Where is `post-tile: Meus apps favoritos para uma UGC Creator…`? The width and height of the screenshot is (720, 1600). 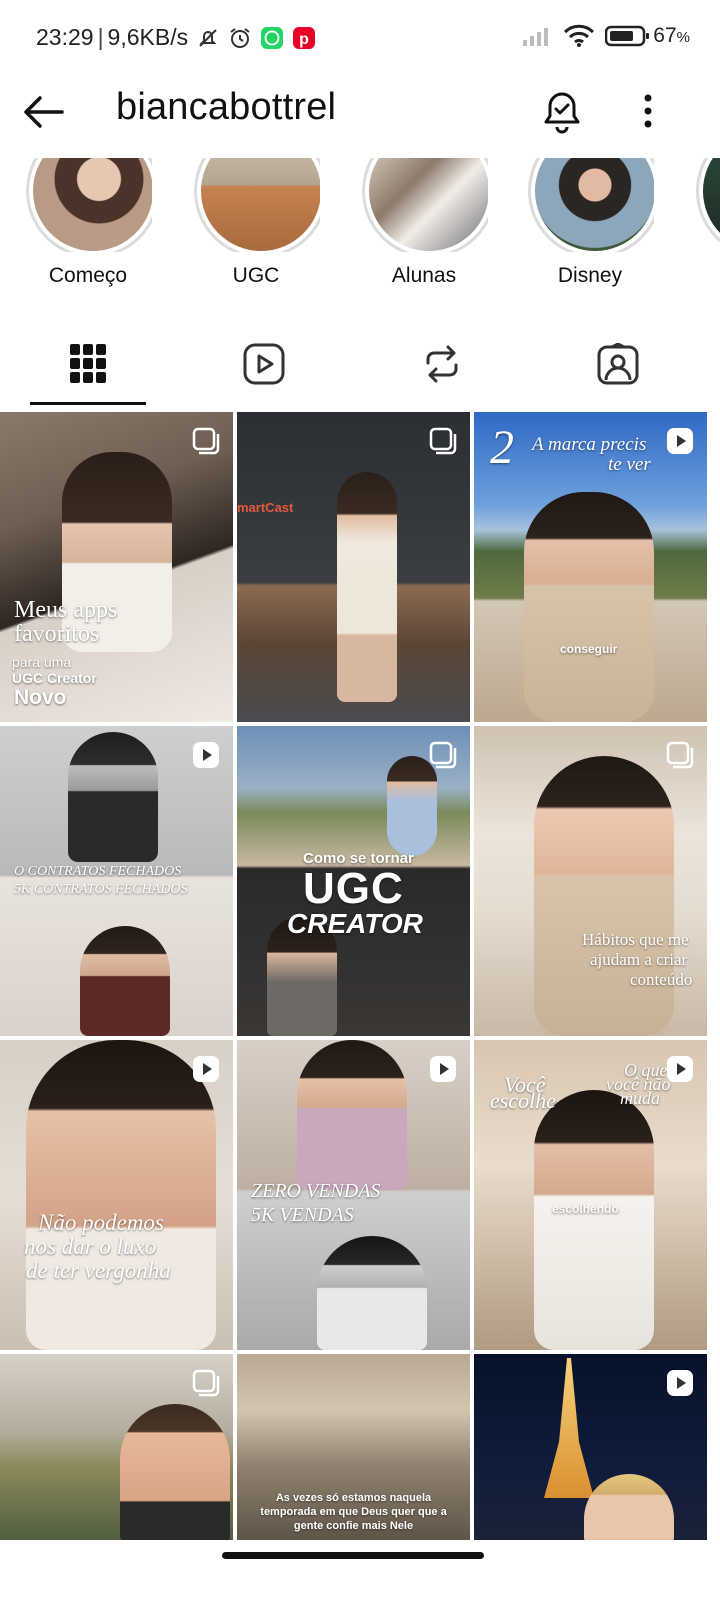
post-tile: Meus apps favoritos para uma UGC Creator… is located at coordinates (116, 567).